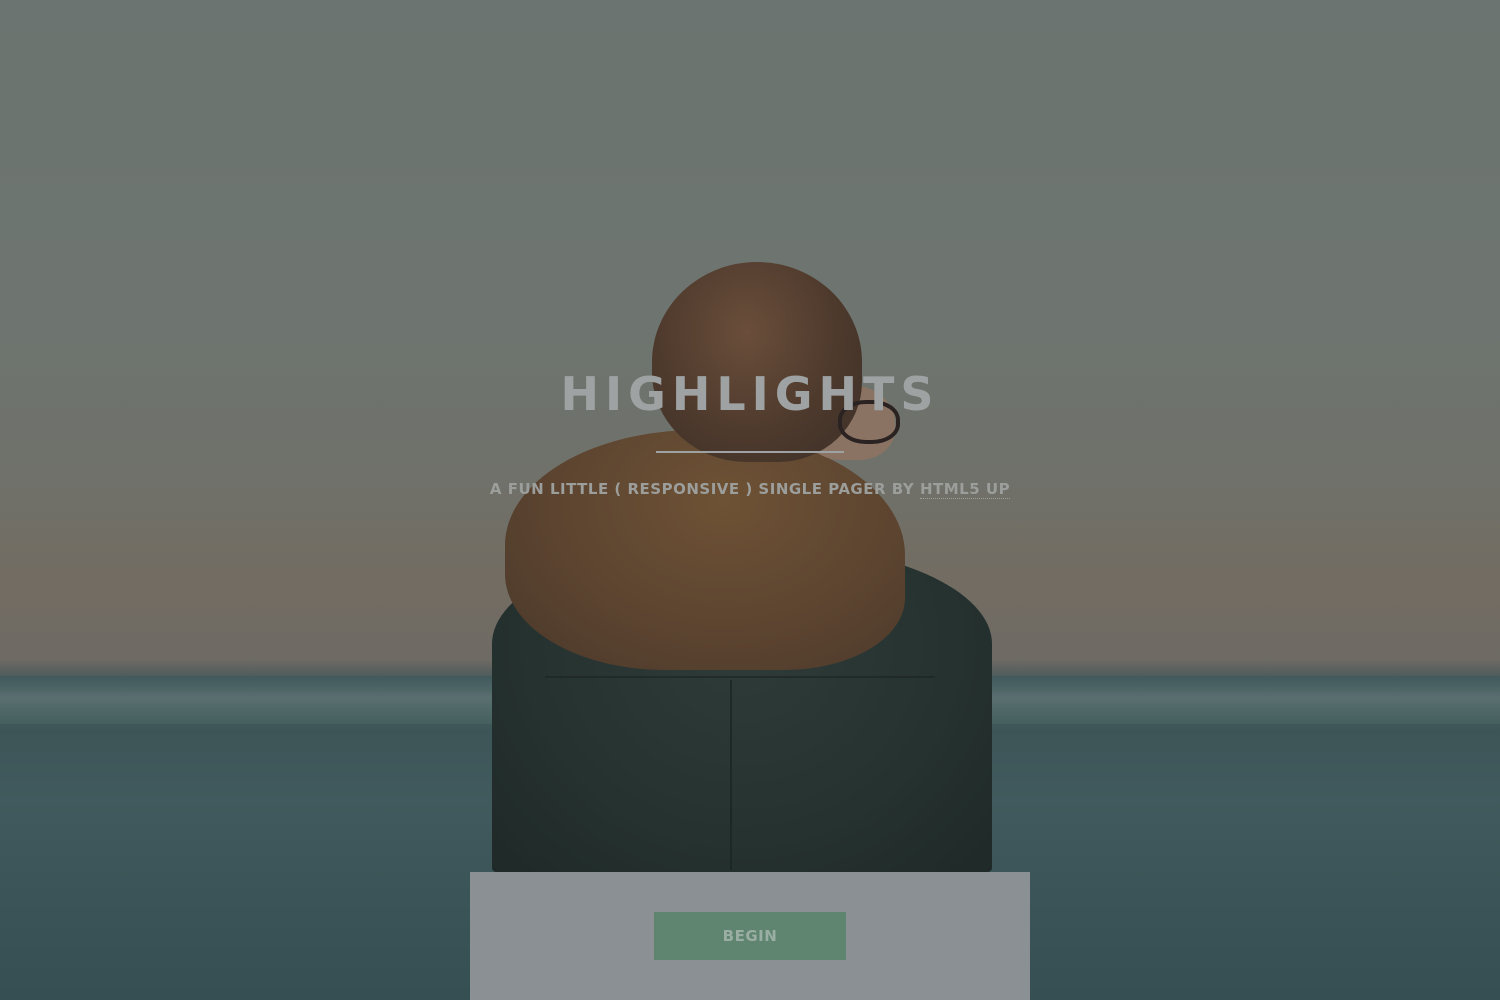 This screenshot has width=1500, height=1000. Describe the element at coordinates (750, 452) in the screenshot. I see `title-underline` at that location.